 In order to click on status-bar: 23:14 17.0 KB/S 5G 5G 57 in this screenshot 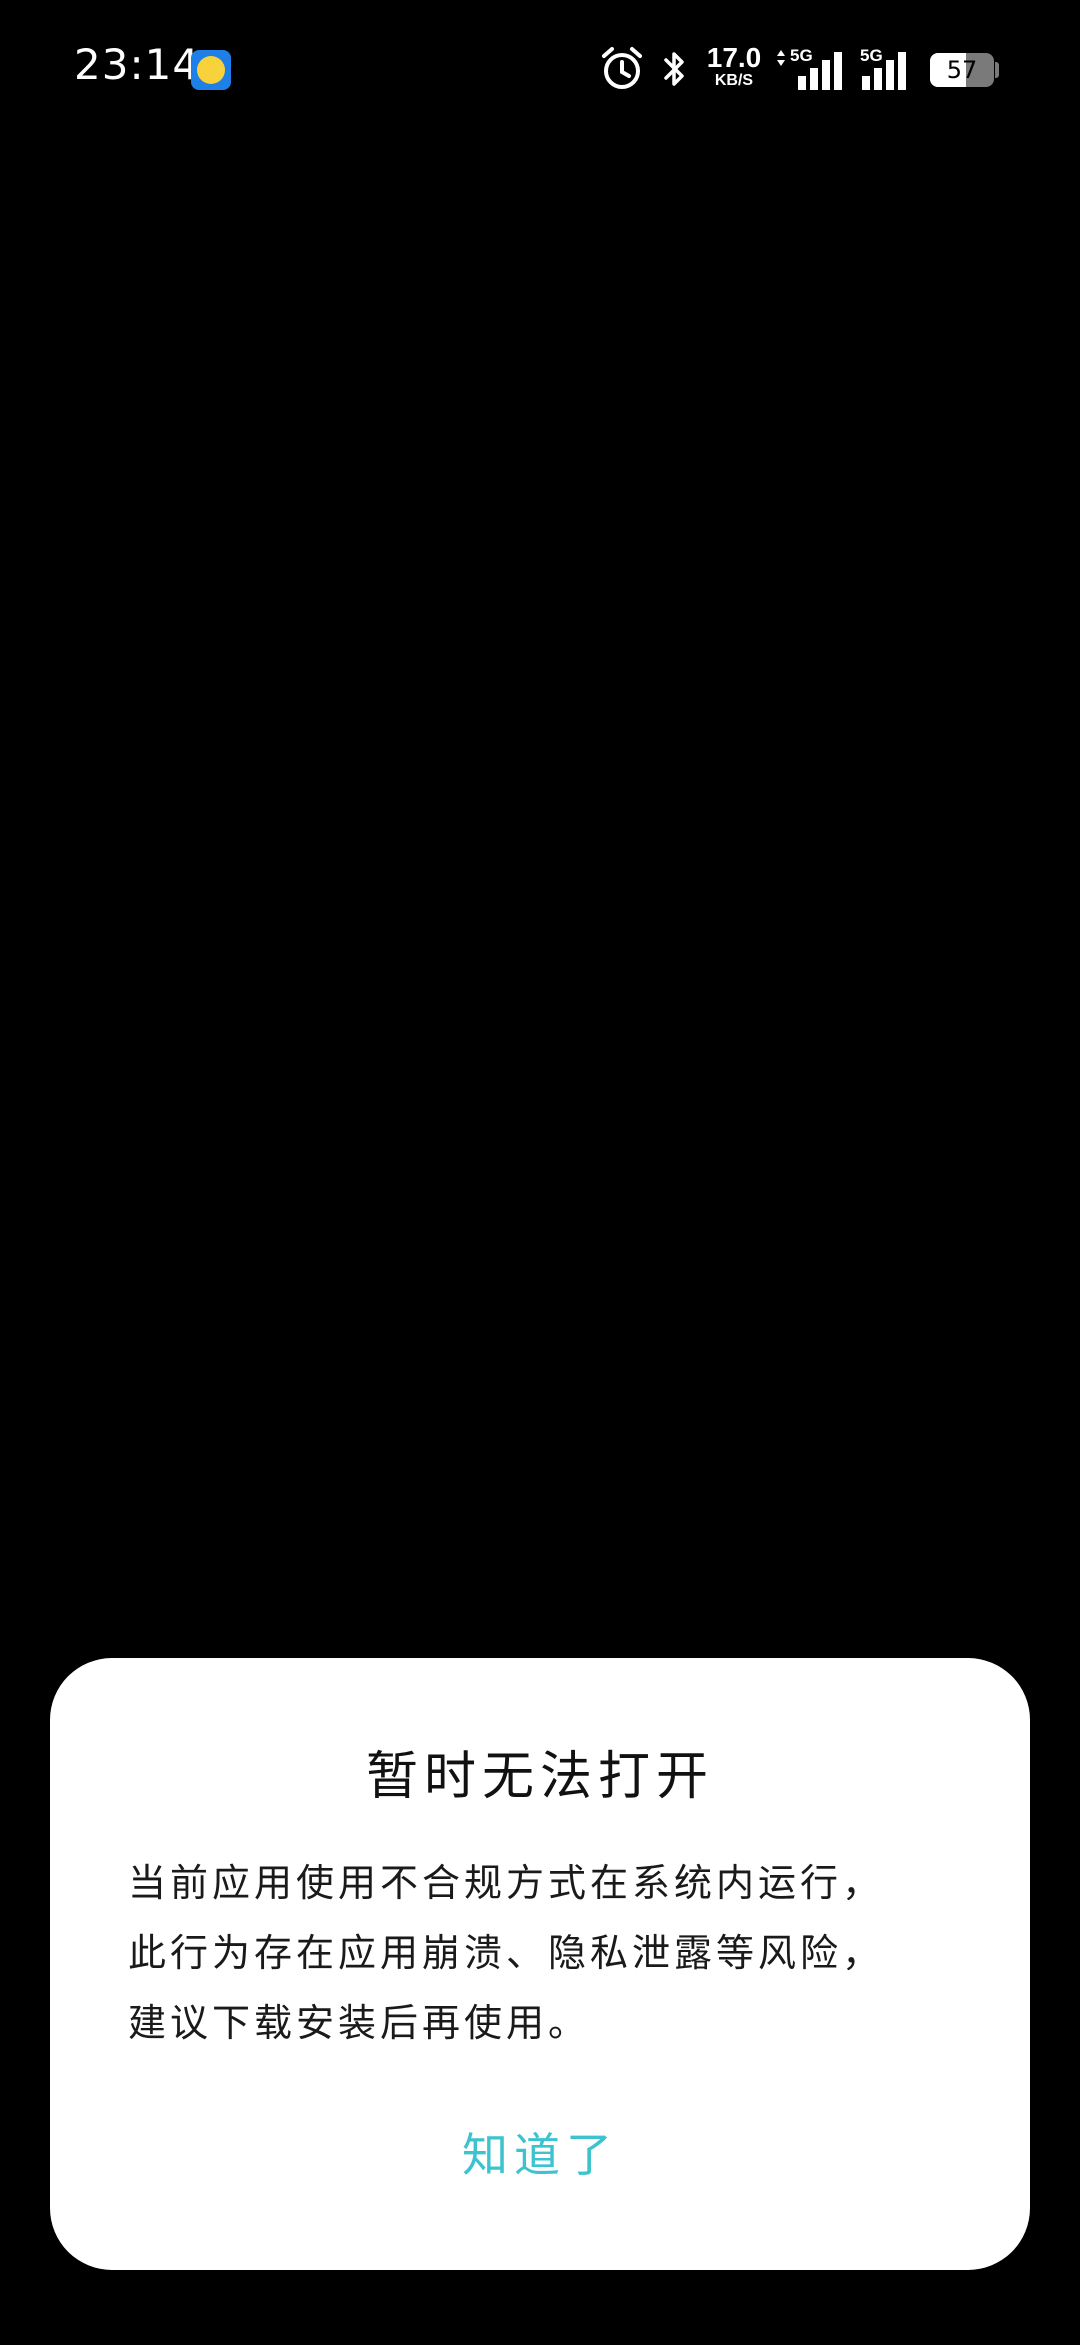, I will do `click(540, 70)`.